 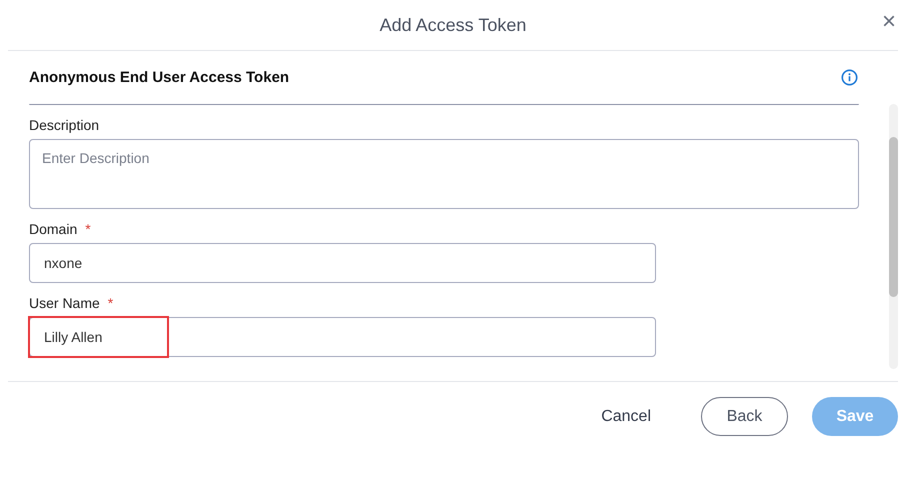 What do you see at coordinates (889, 22) in the screenshot?
I see `close-button: ×` at bounding box center [889, 22].